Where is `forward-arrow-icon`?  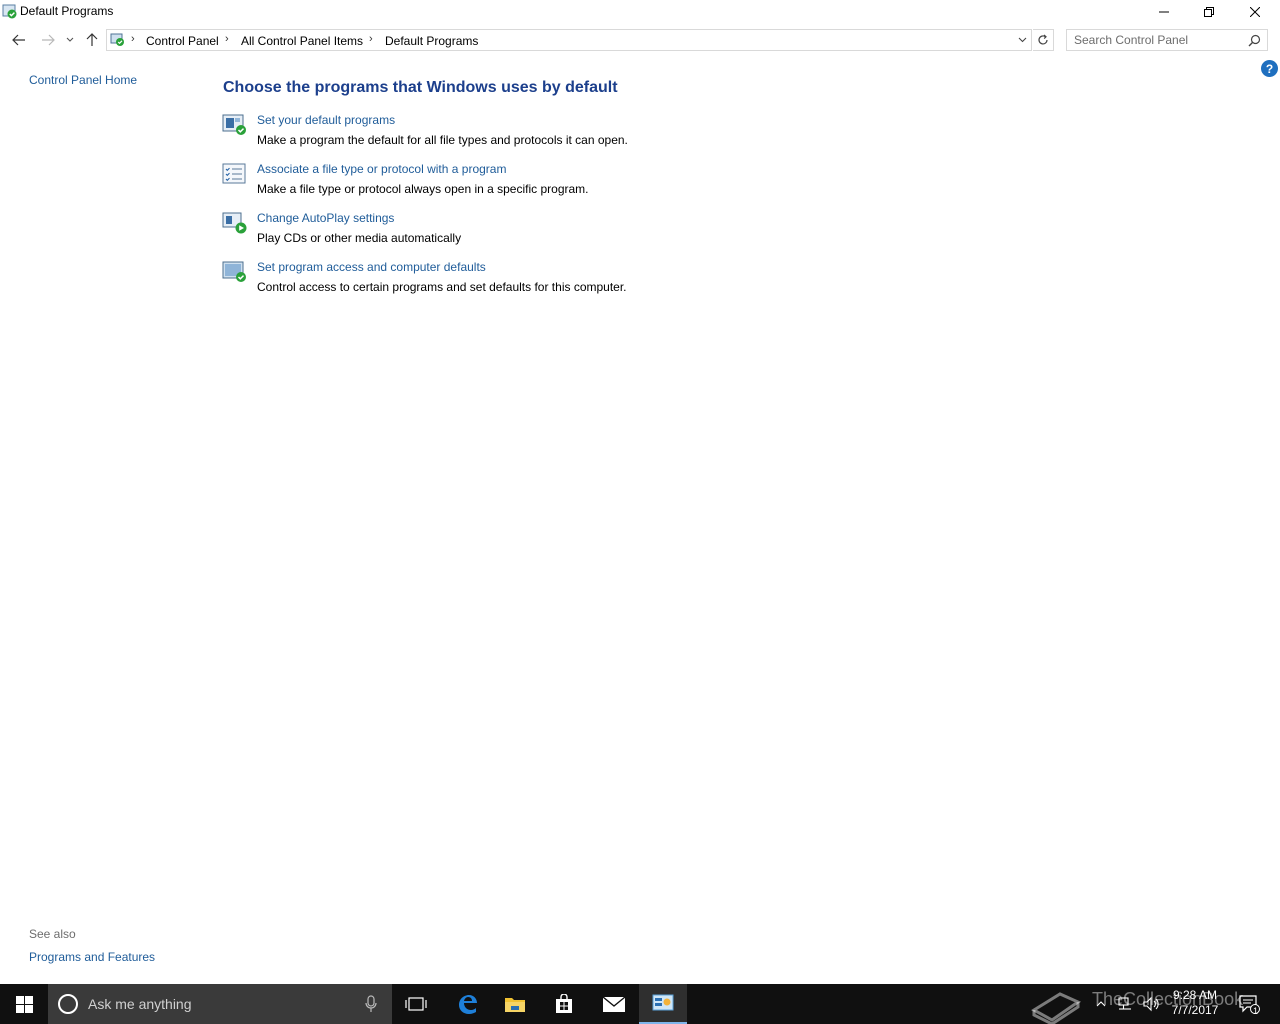
forward-arrow-icon is located at coordinates (48, 40).